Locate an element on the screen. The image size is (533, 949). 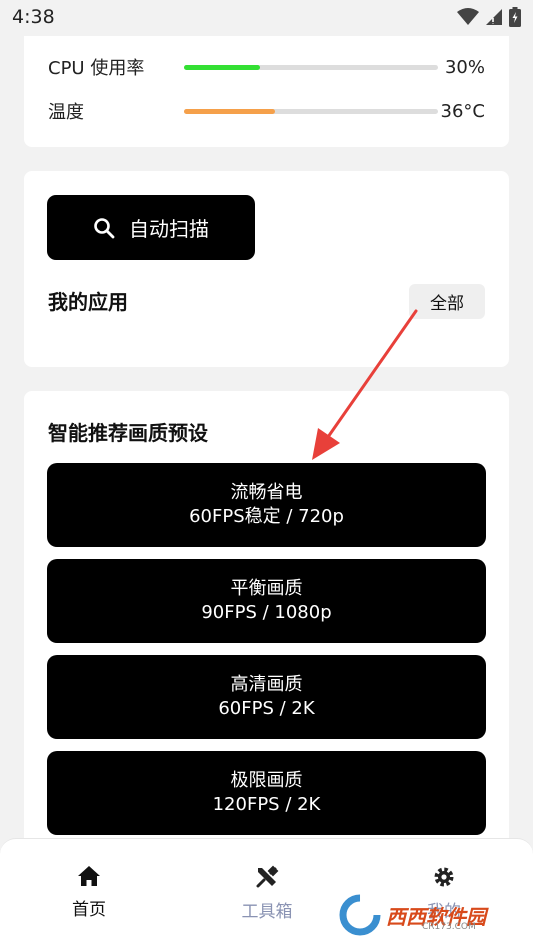
auto-scan-label: 自动扫描 is located at coordinates (169, 229).